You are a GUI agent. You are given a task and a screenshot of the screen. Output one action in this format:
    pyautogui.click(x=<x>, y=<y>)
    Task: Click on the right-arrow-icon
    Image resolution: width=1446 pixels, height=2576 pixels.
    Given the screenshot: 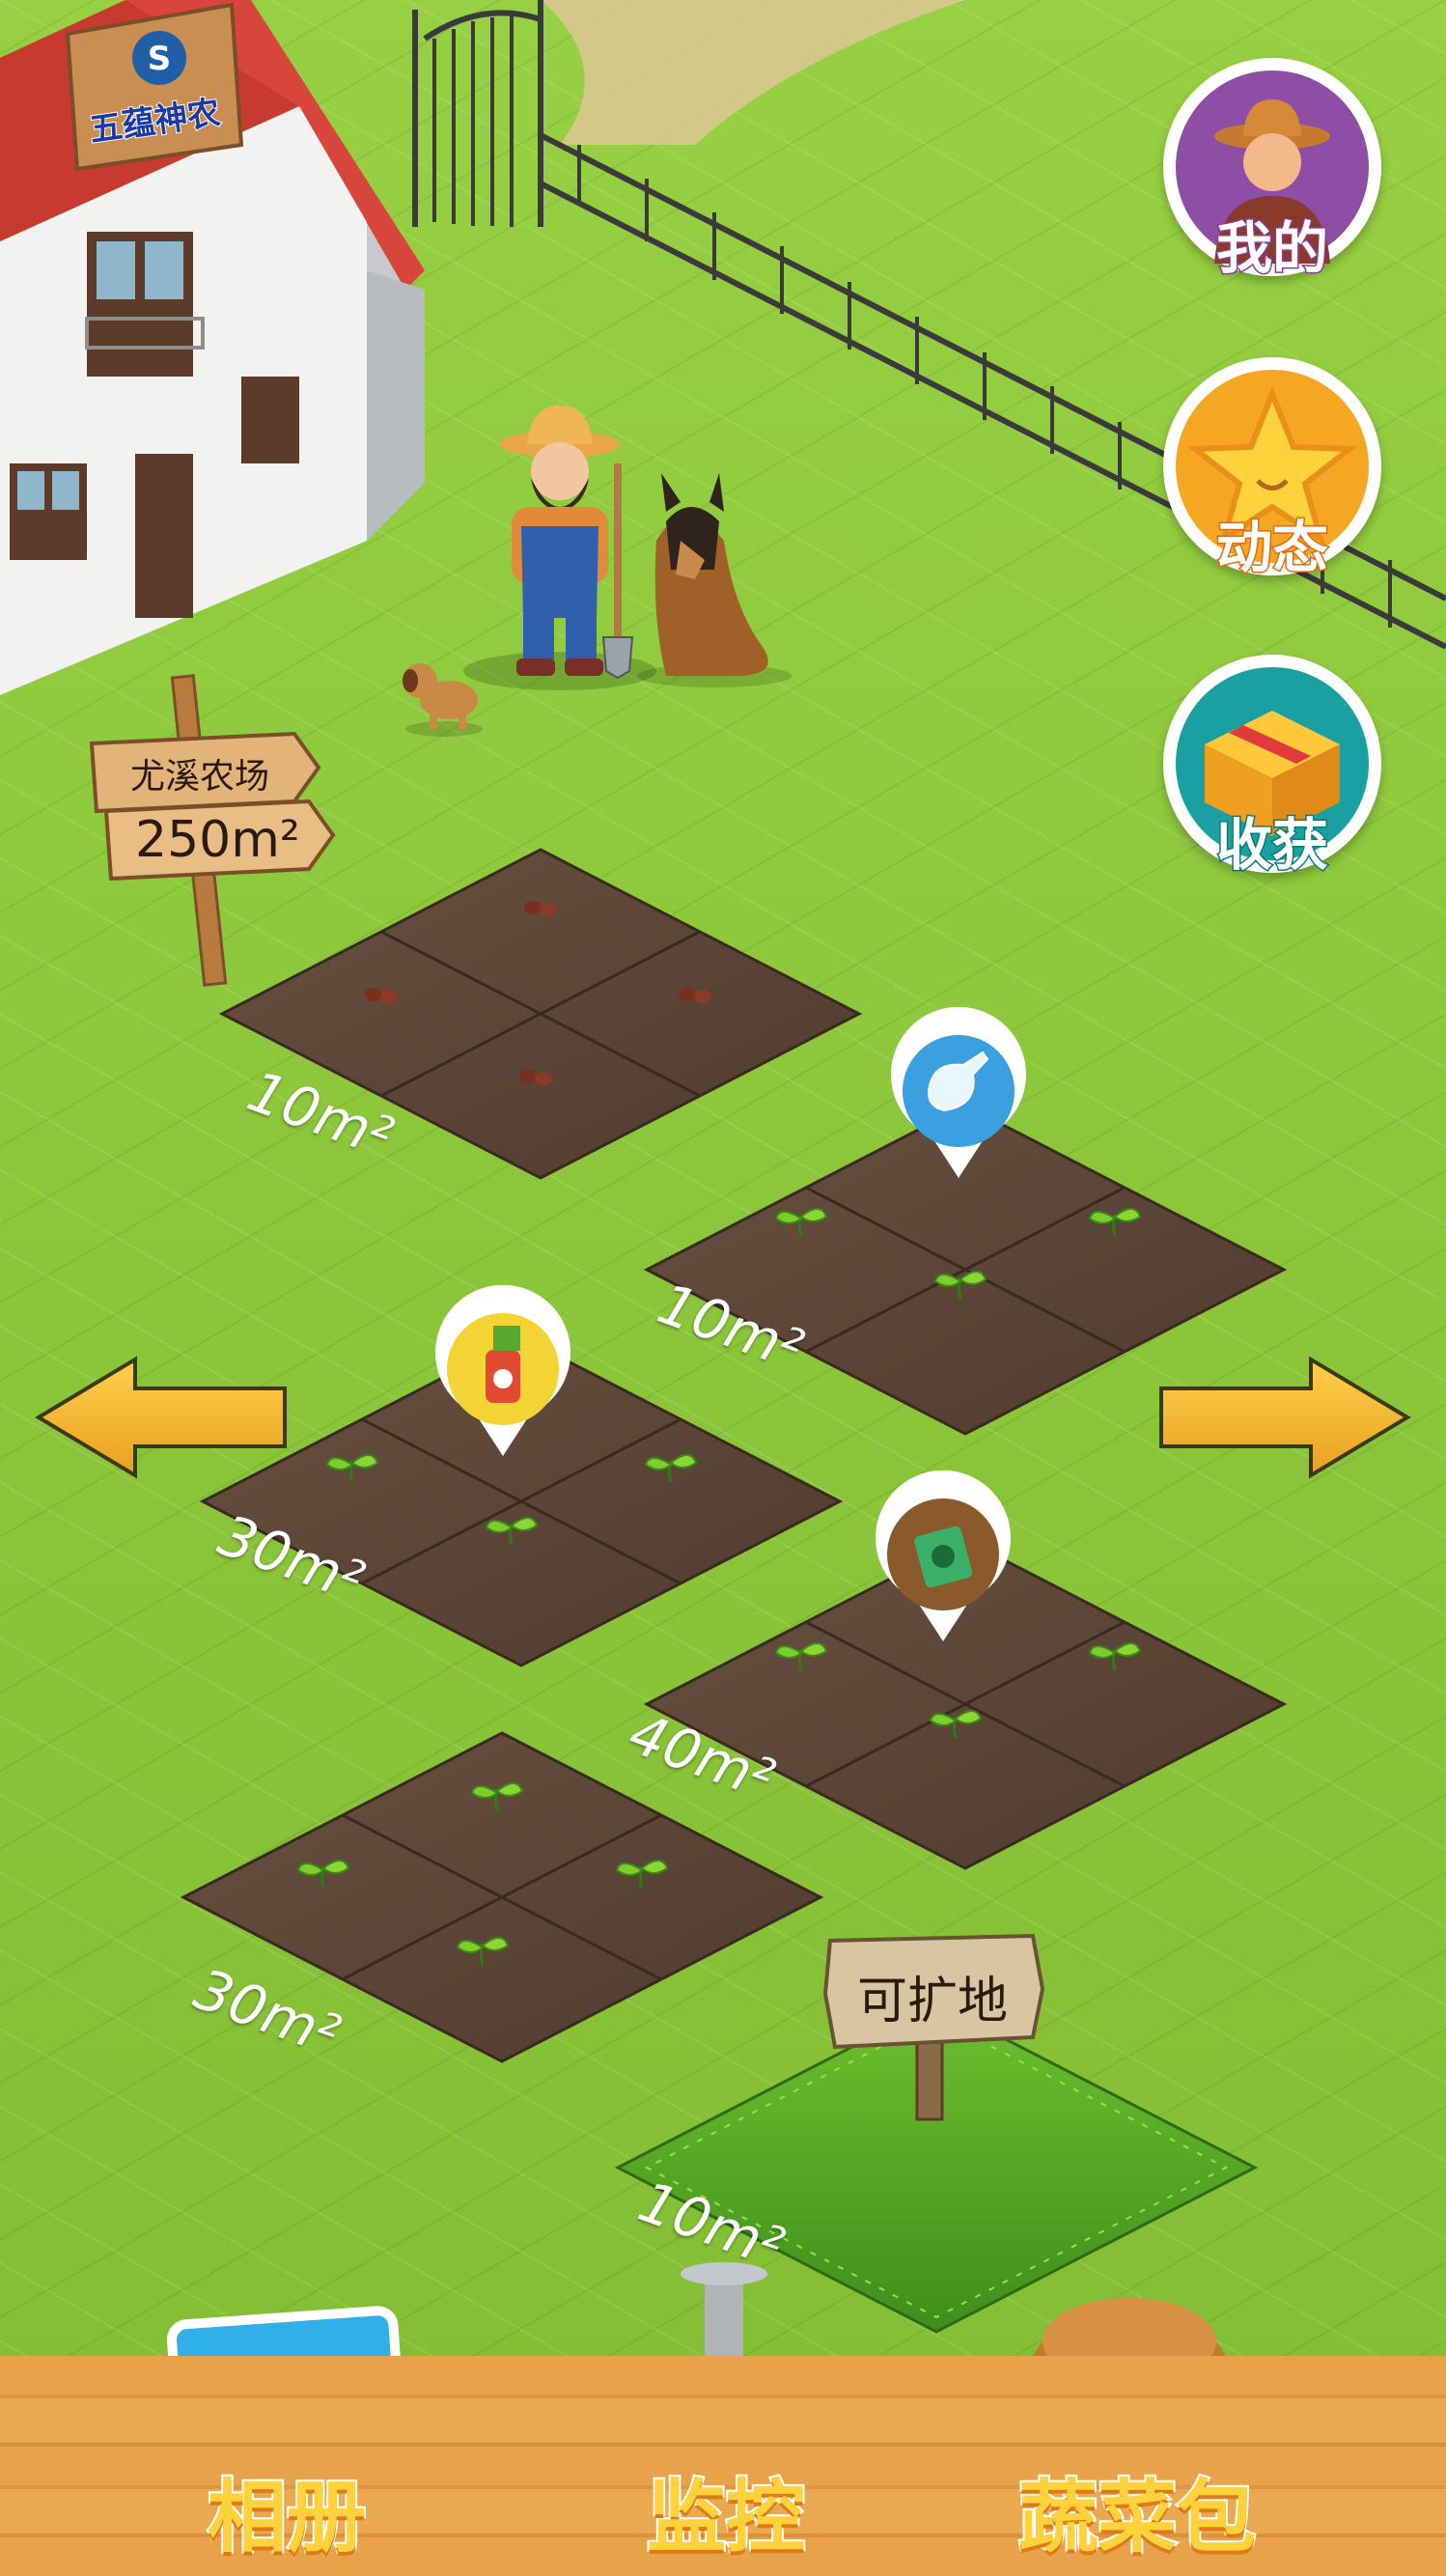 What is the action you would take?
    pyautogui.click(x=1284, y=1417)
    